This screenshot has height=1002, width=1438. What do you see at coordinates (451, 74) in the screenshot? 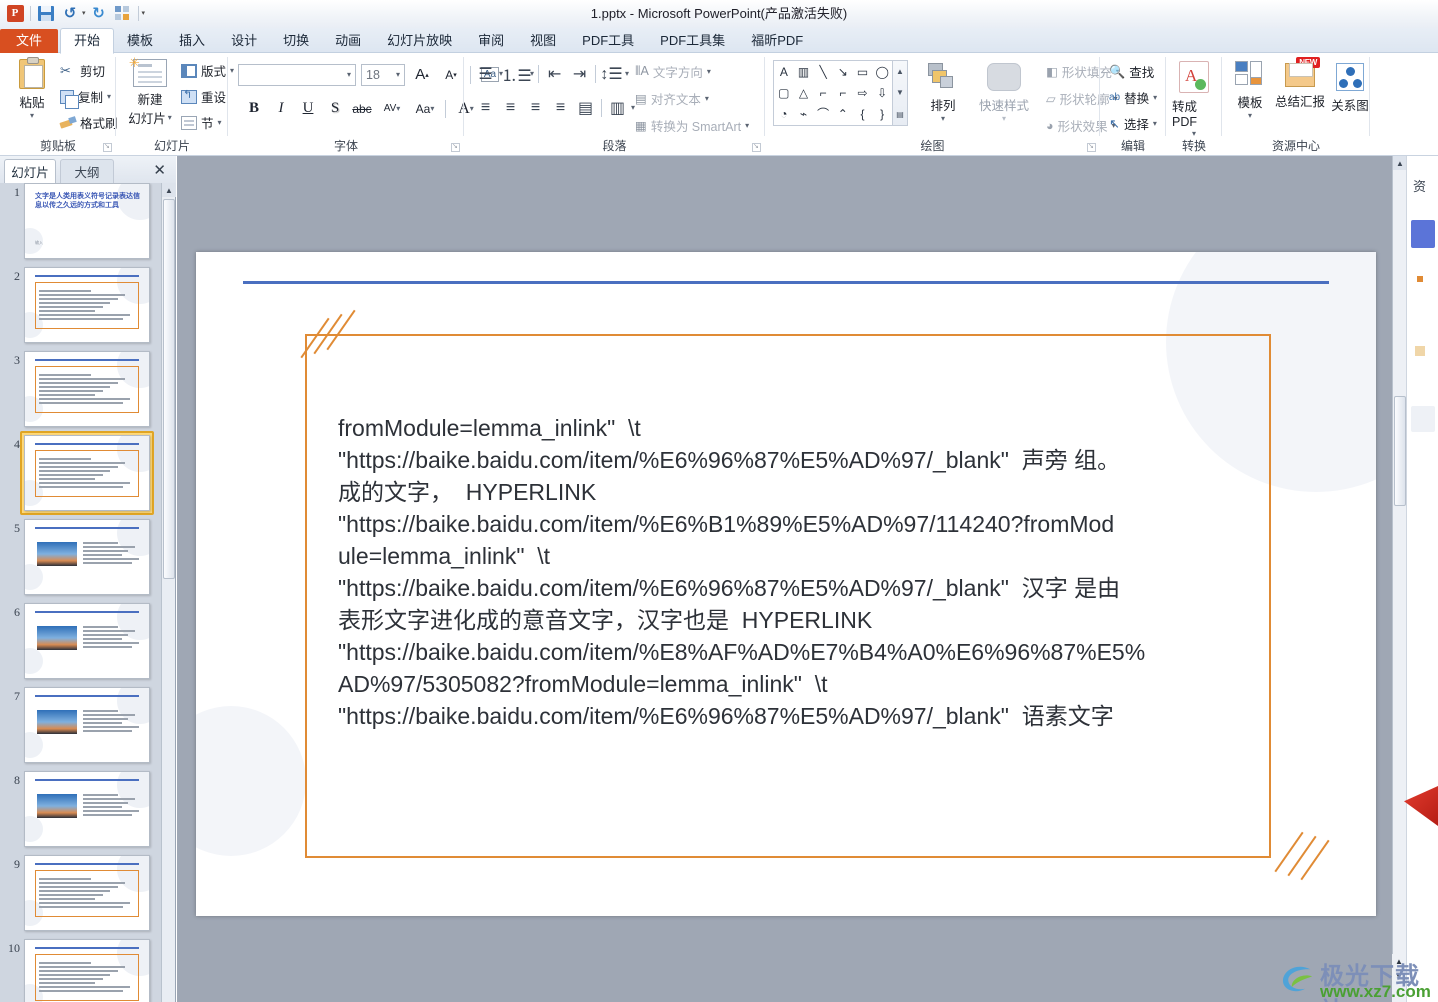
I see `shrink-font-button: A ▾` at bounding box center [451, 74].